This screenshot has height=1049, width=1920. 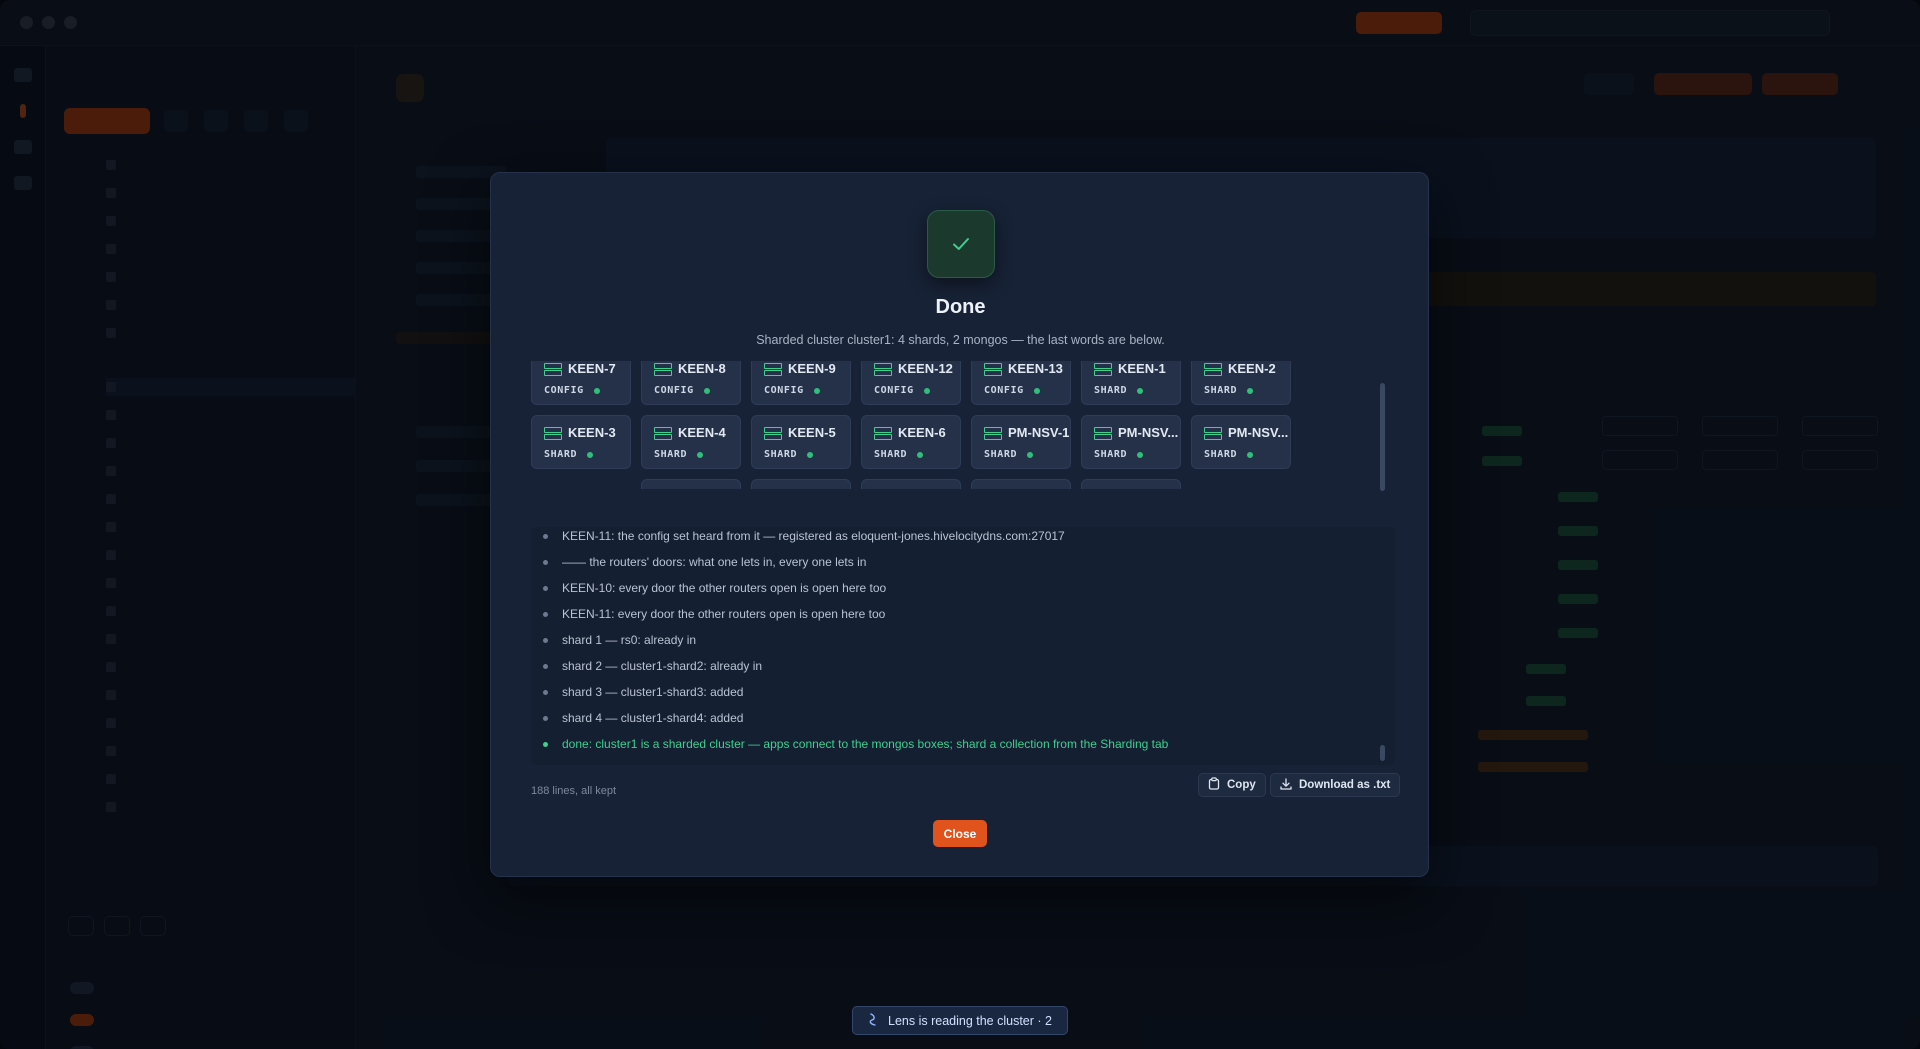 I want to click on node-card: KEEN-13 CONFIG, so click(x=1021, y=383).